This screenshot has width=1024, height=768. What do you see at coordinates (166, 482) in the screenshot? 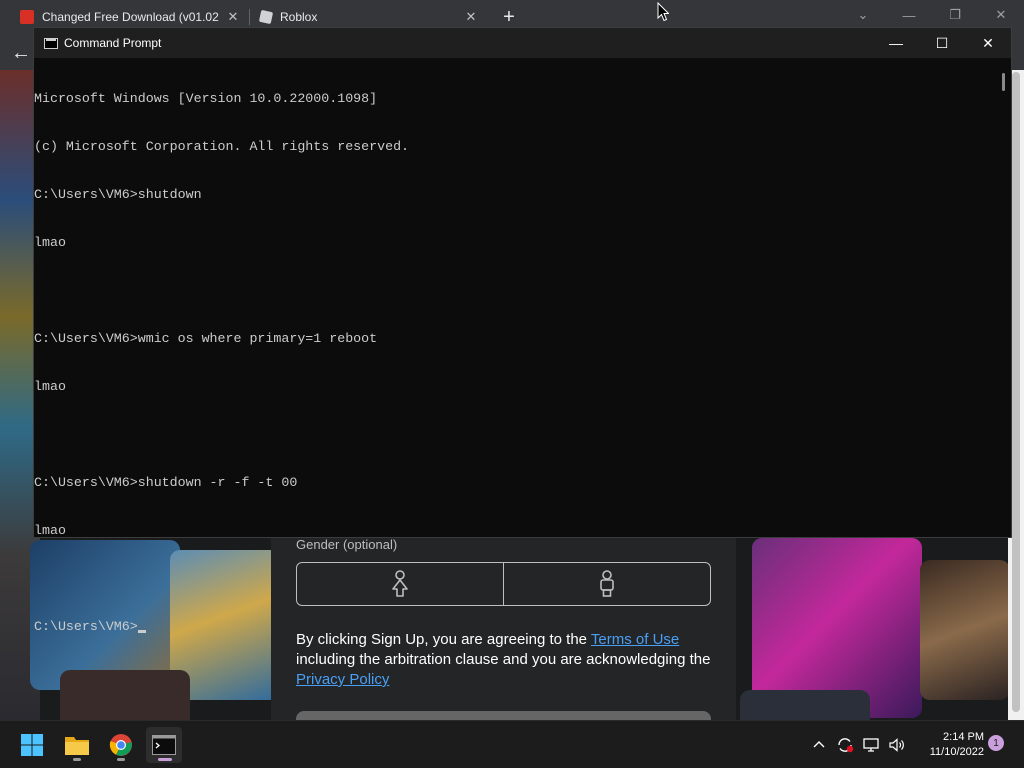
I see `console-line: C:\Users\VM6>shutdown -r -f -t 00` at bounding box center [166, 482].